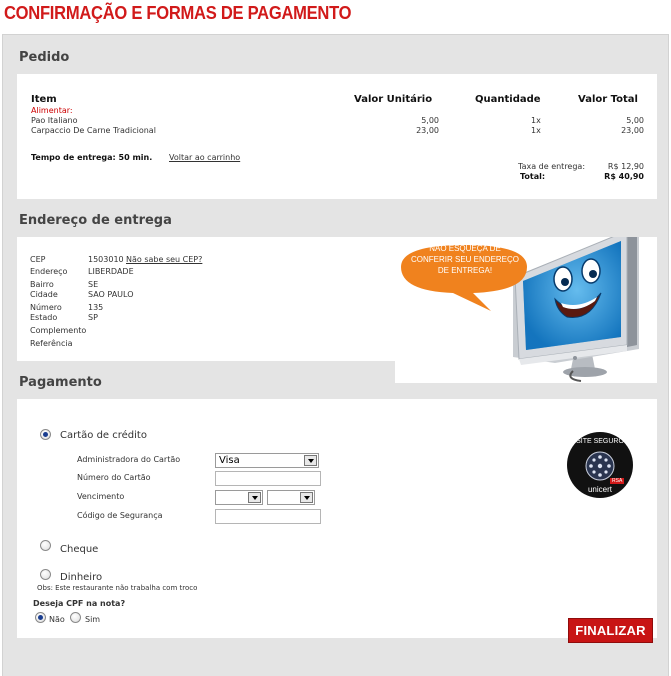  What do you see at coordinates (38, 259) in the screenshot?
I see `cep-label: CEP` at bounding box center [38, 259].